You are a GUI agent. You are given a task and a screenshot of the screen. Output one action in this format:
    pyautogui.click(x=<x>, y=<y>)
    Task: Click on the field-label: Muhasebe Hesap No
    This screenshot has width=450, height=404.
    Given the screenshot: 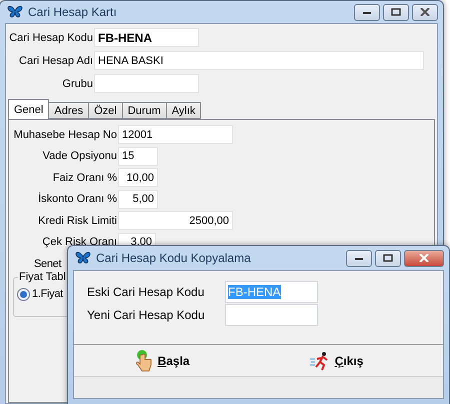 What is the action you would take?
    pyautogui.click(x=65, y=134)
    